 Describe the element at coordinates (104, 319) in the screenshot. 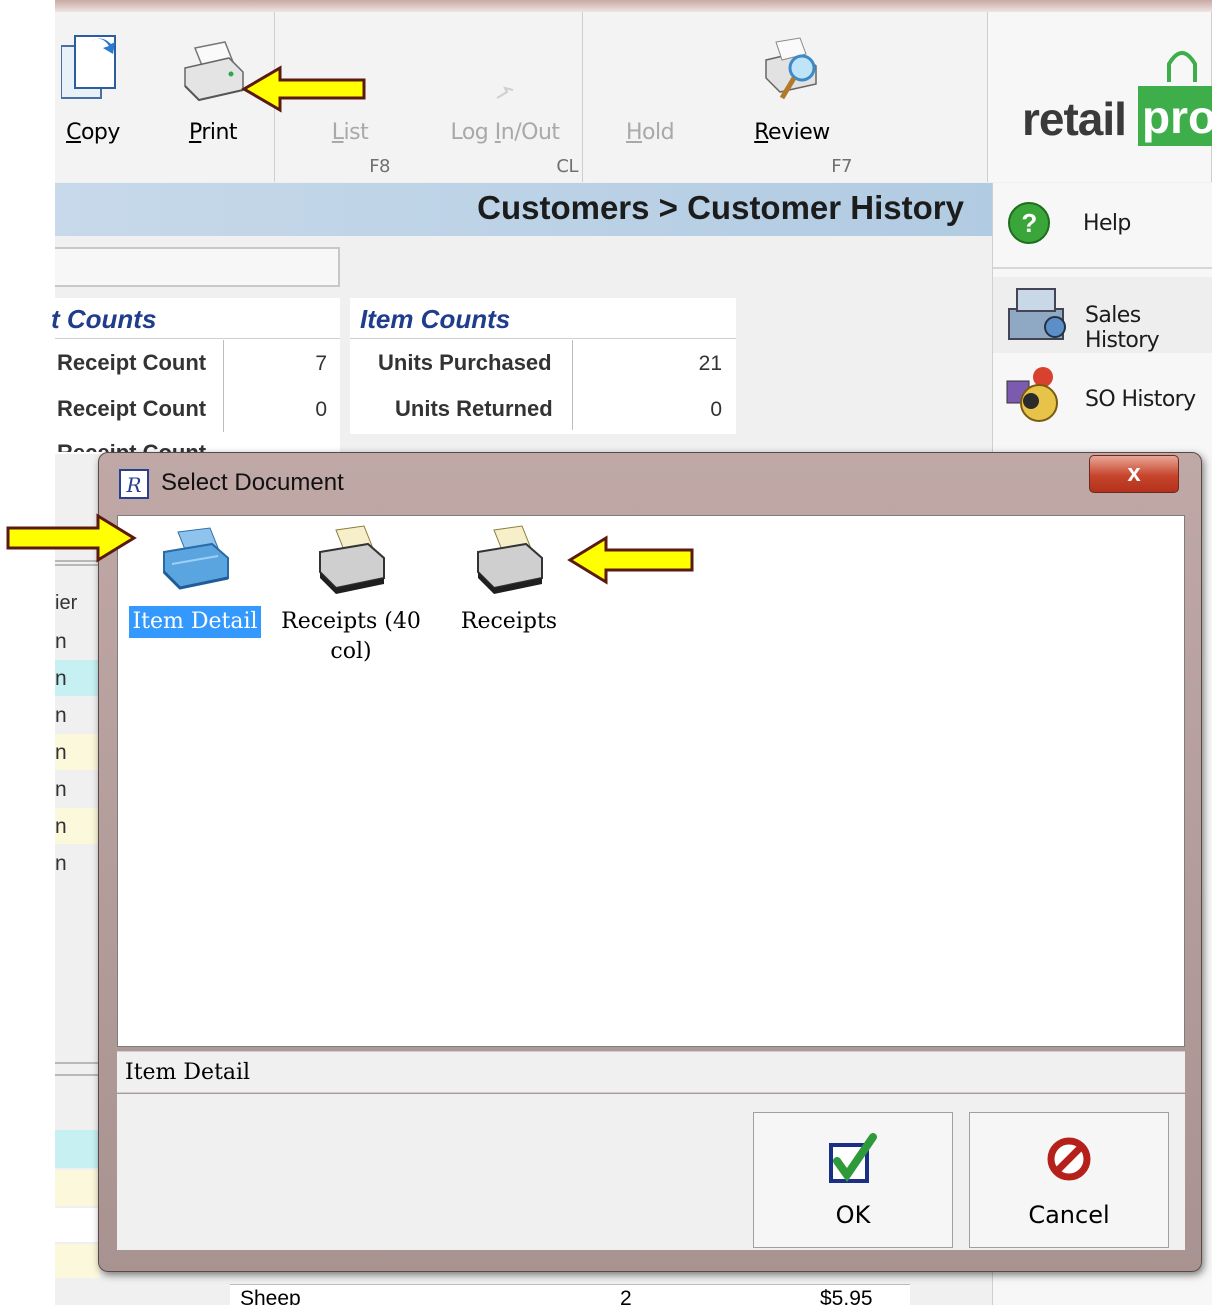

I see `receipt-counts-title: t Counts` at that location.